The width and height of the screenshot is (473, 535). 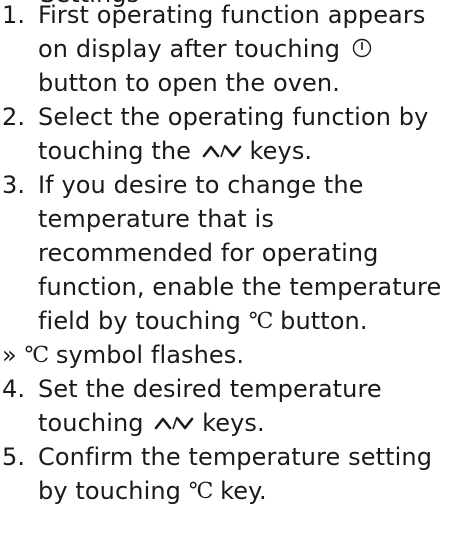 What do you see at coordinates (14, 389) in the screenshot?
I see `step-number: 4.` at bounding box center [14, 389].